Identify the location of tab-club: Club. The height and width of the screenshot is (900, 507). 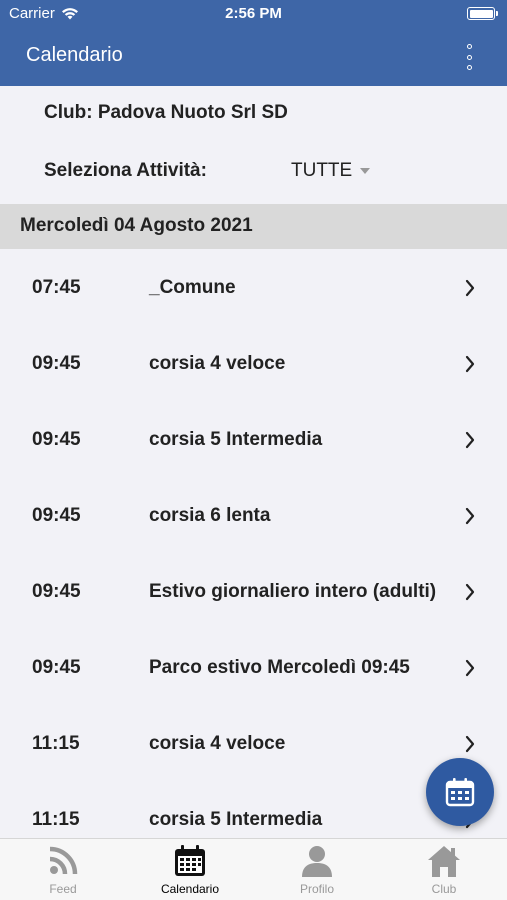
(444, 869).